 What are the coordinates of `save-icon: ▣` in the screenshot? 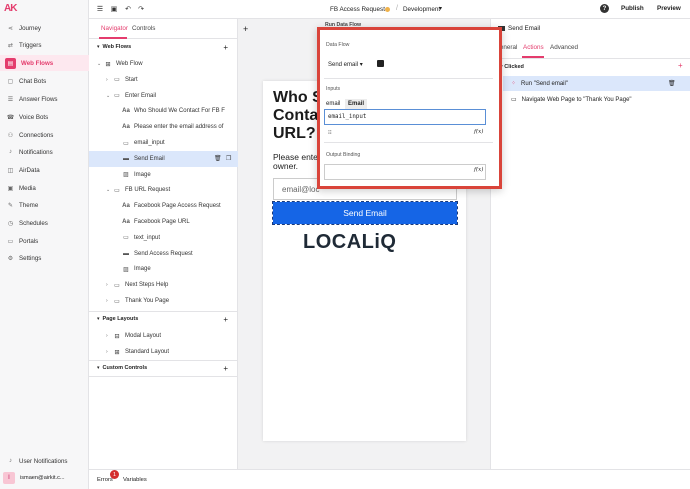 It's located at (114, 9).